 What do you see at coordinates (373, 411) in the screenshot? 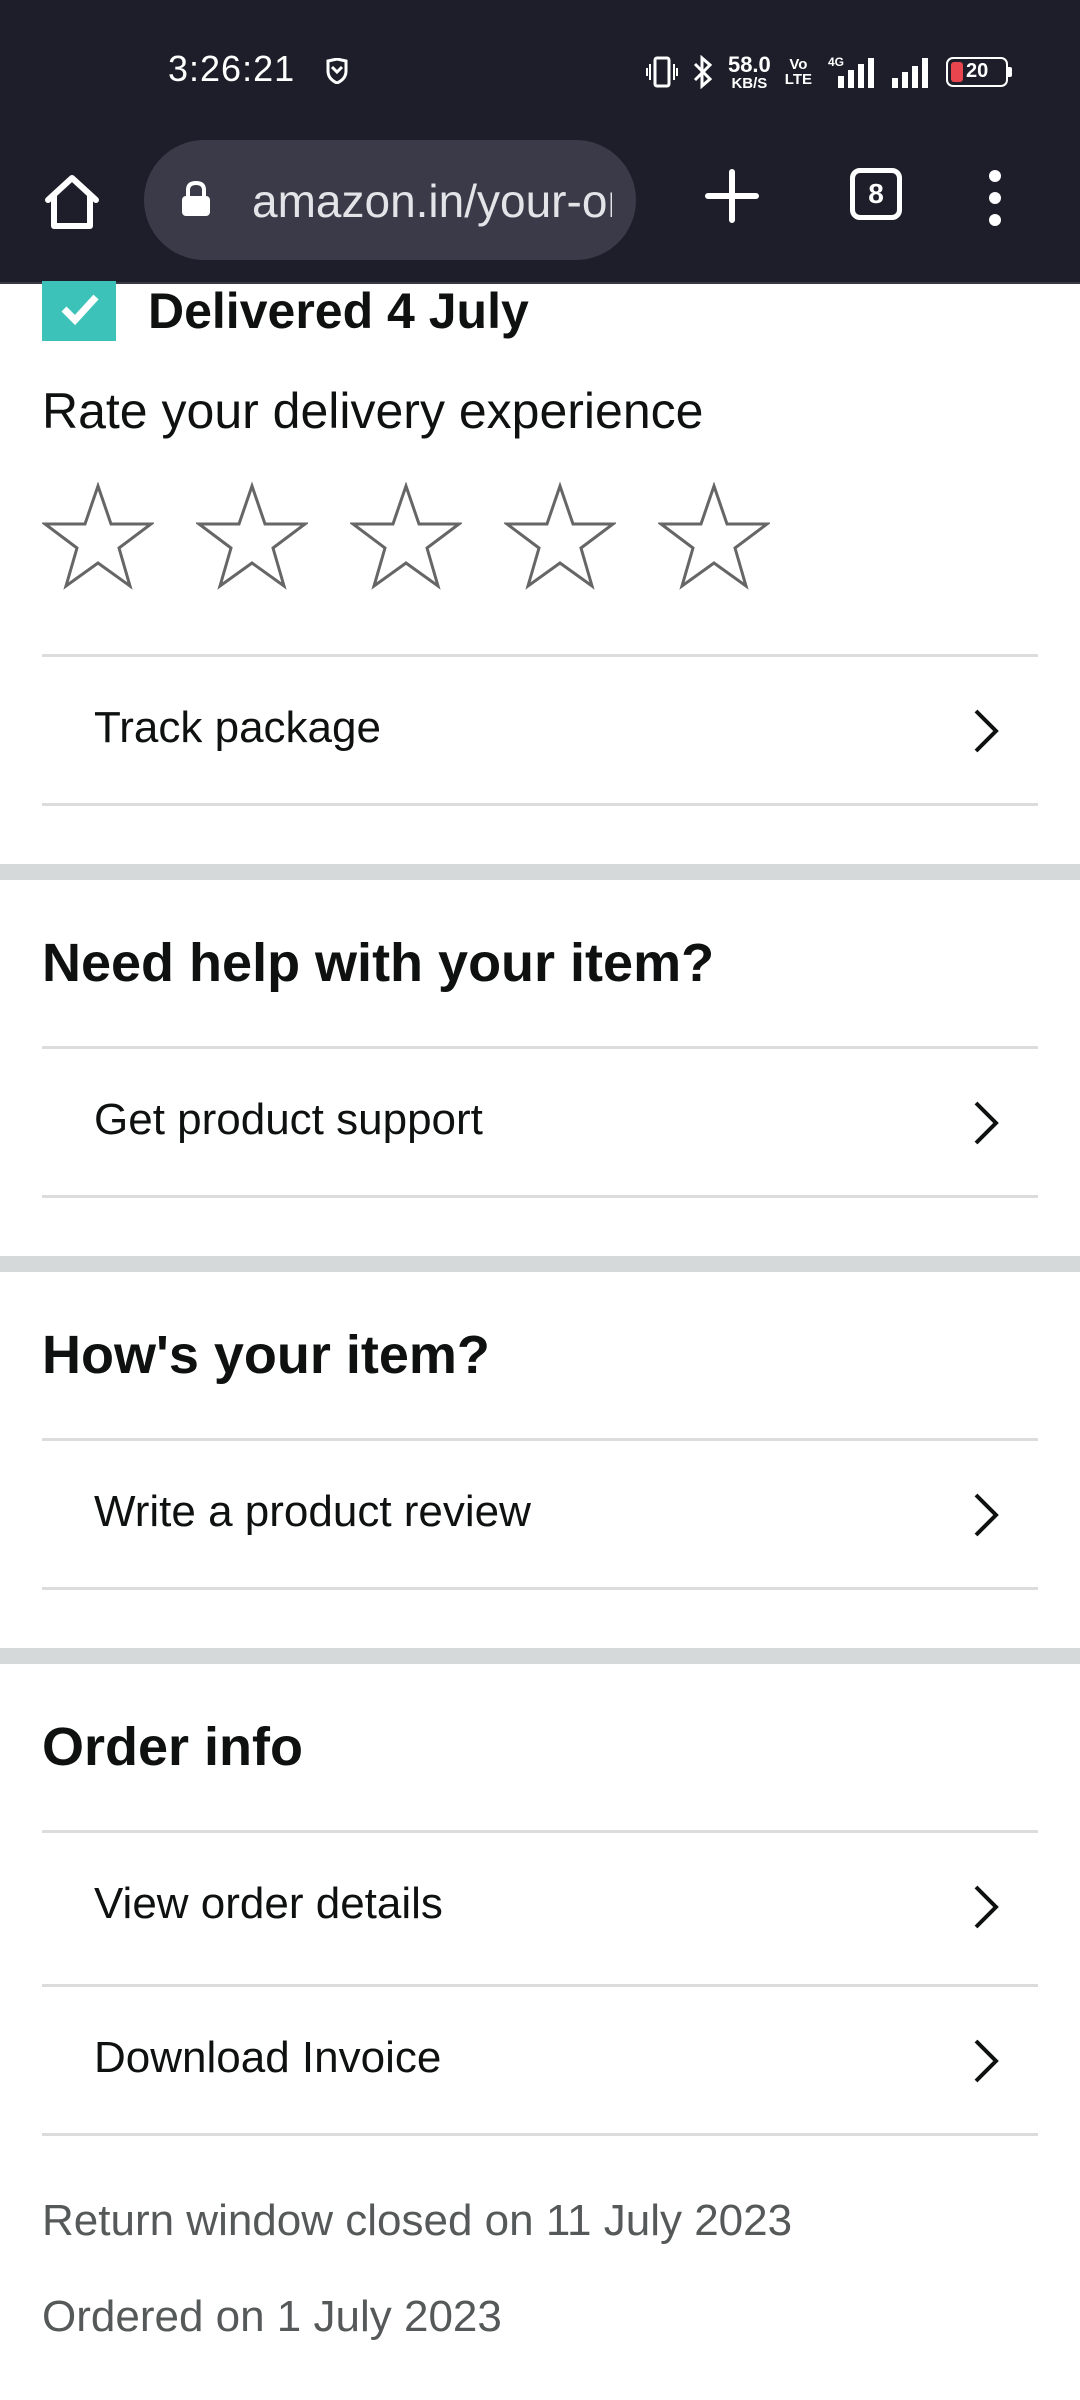
I see `rate-delivery-title: Rate your delivery experience` at bounding box center [373, 411].